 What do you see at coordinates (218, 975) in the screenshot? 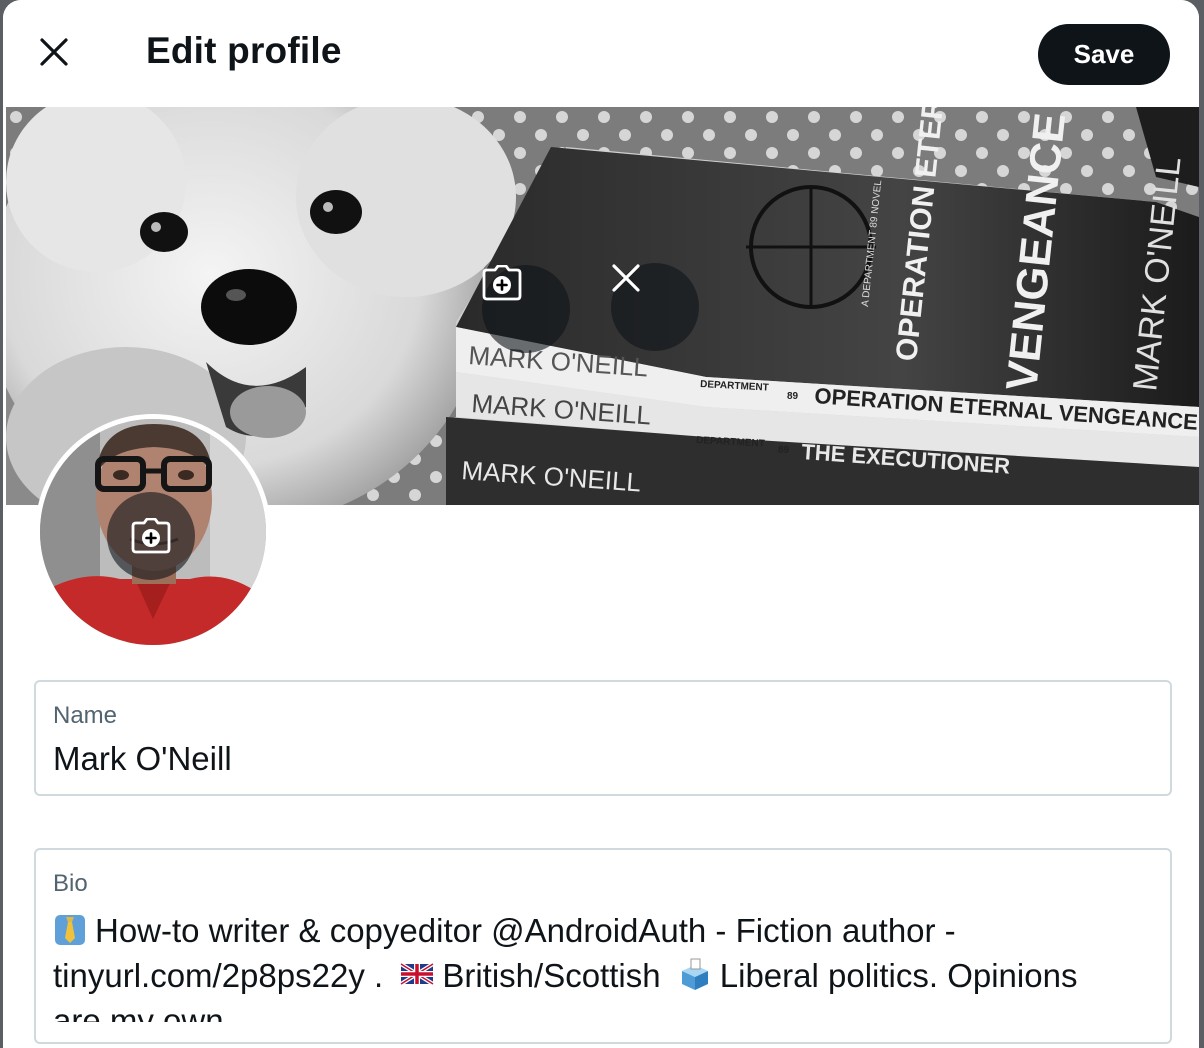
I see `bio-link: tinyurl.com/2p8ps22y .` at bounding box center [218, 975].